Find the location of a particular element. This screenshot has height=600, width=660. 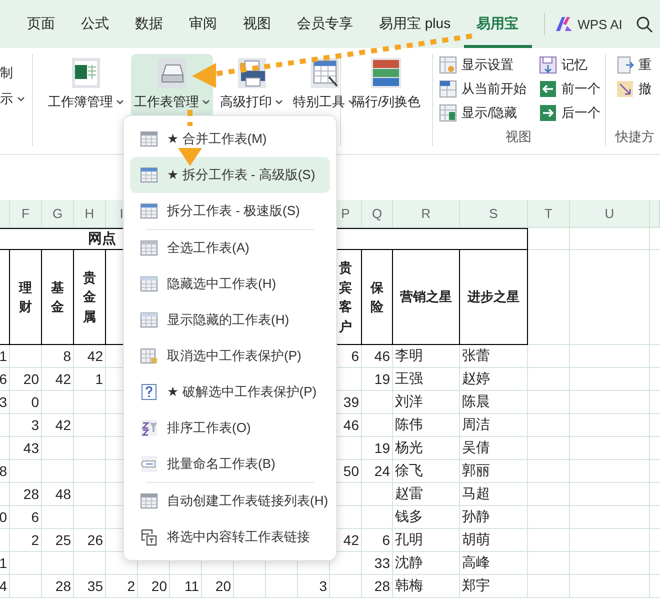

column-header: U is located at coordinates (610, 214).